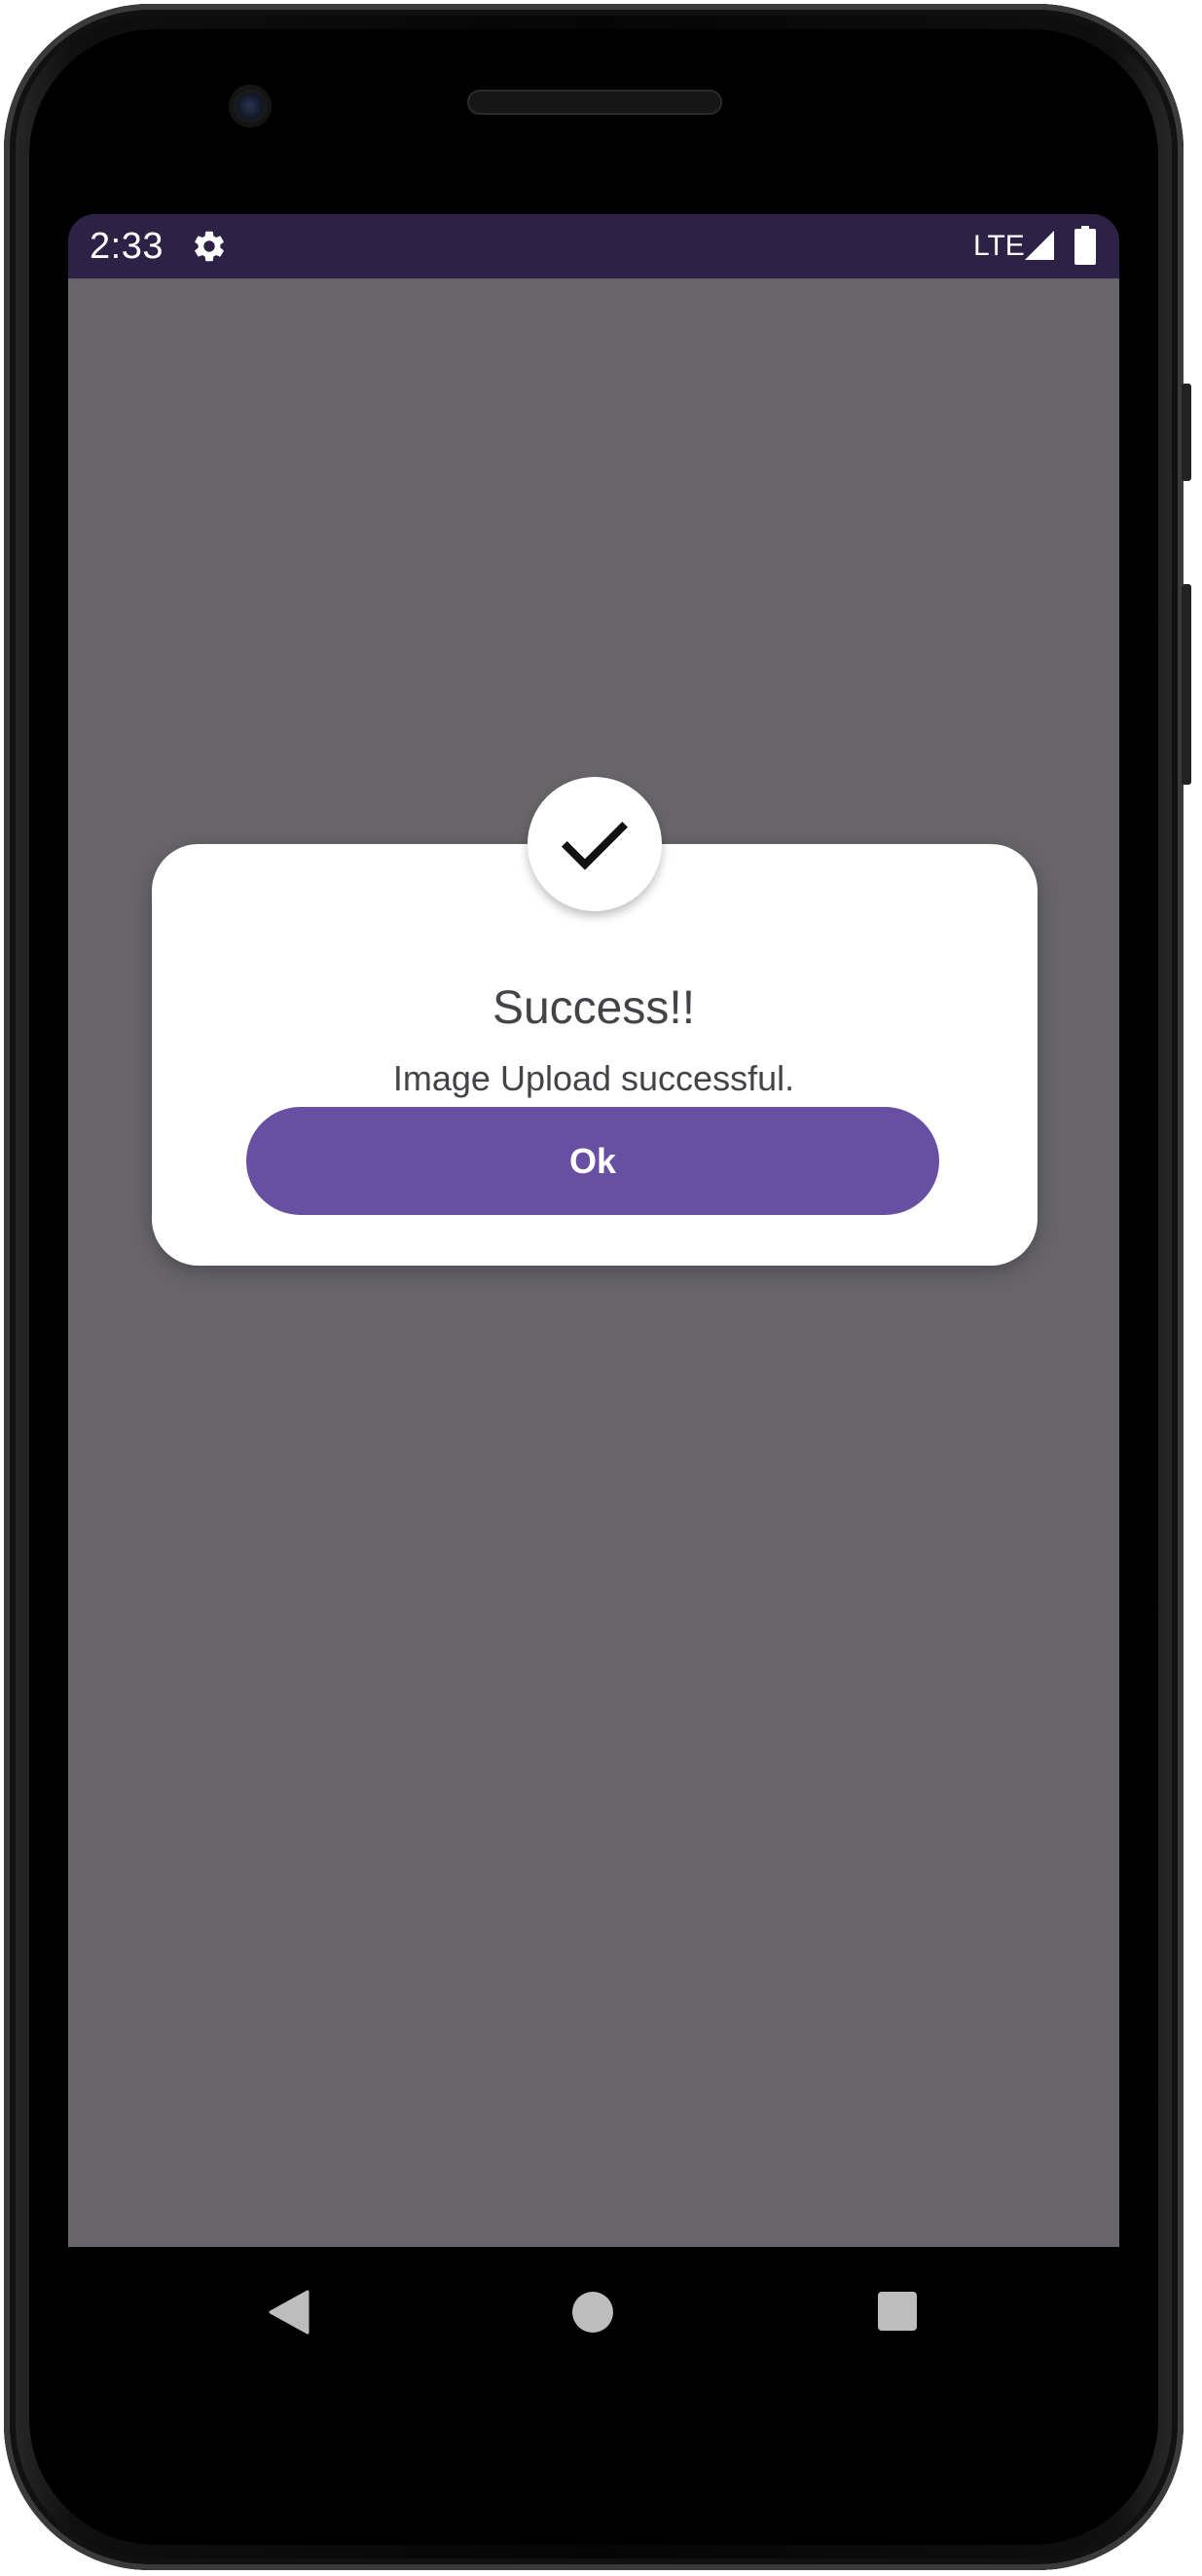 Image resolution: width=1202 pixels, height=2576 pixels. What do you see at coordinates (594, 102) in the screenshot?
I see `earpiece-speaker` at bounding box center [594, 102].